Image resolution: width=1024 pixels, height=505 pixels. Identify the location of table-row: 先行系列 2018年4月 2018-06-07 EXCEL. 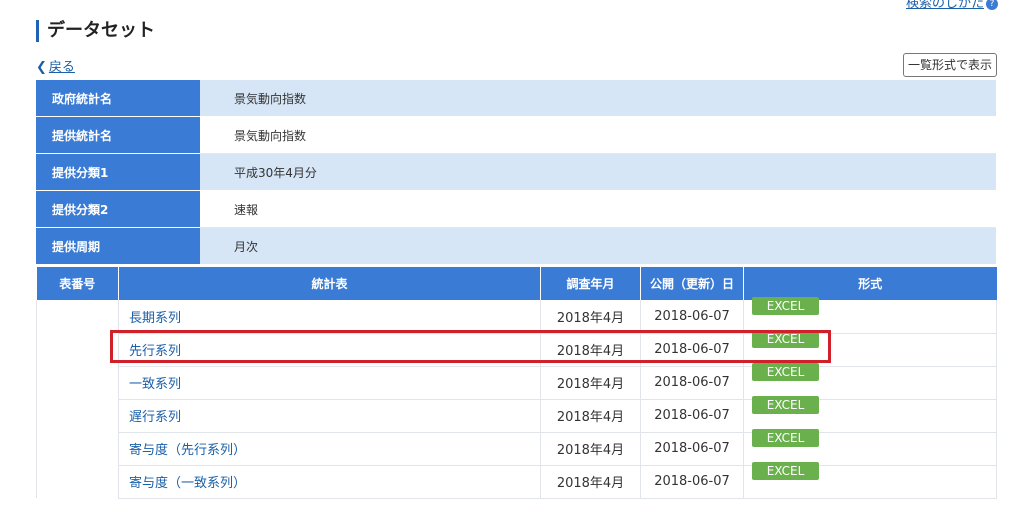
(517, 348).